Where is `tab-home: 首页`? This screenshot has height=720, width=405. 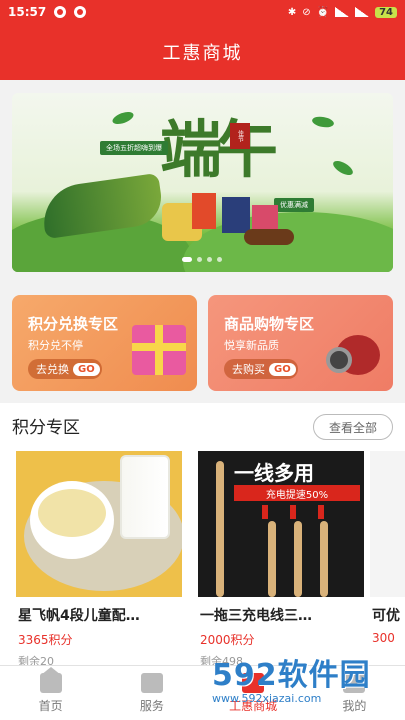 tab-home: 首页 is located at coordinates (50, 693).